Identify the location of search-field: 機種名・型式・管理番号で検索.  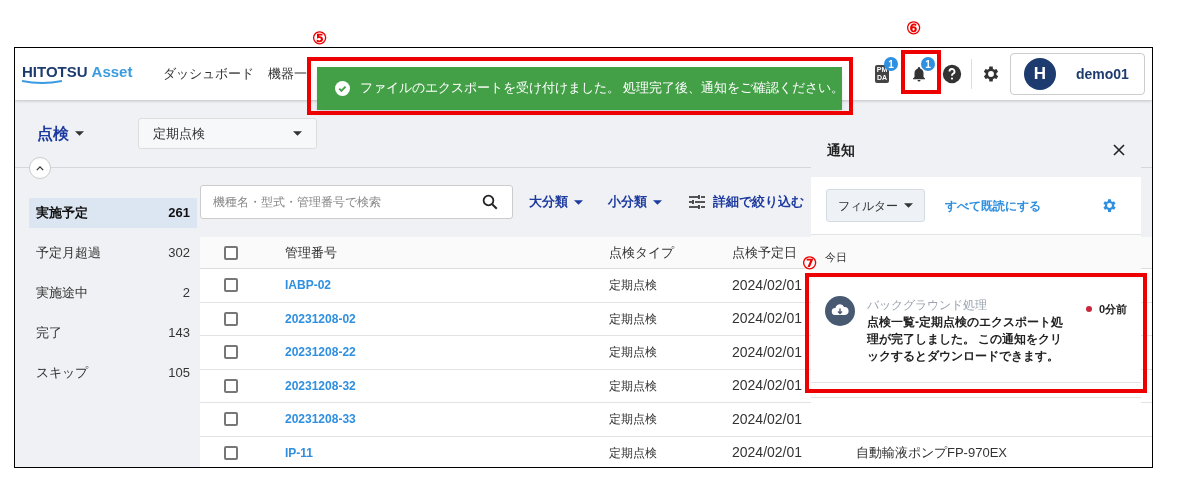
(356, 202).